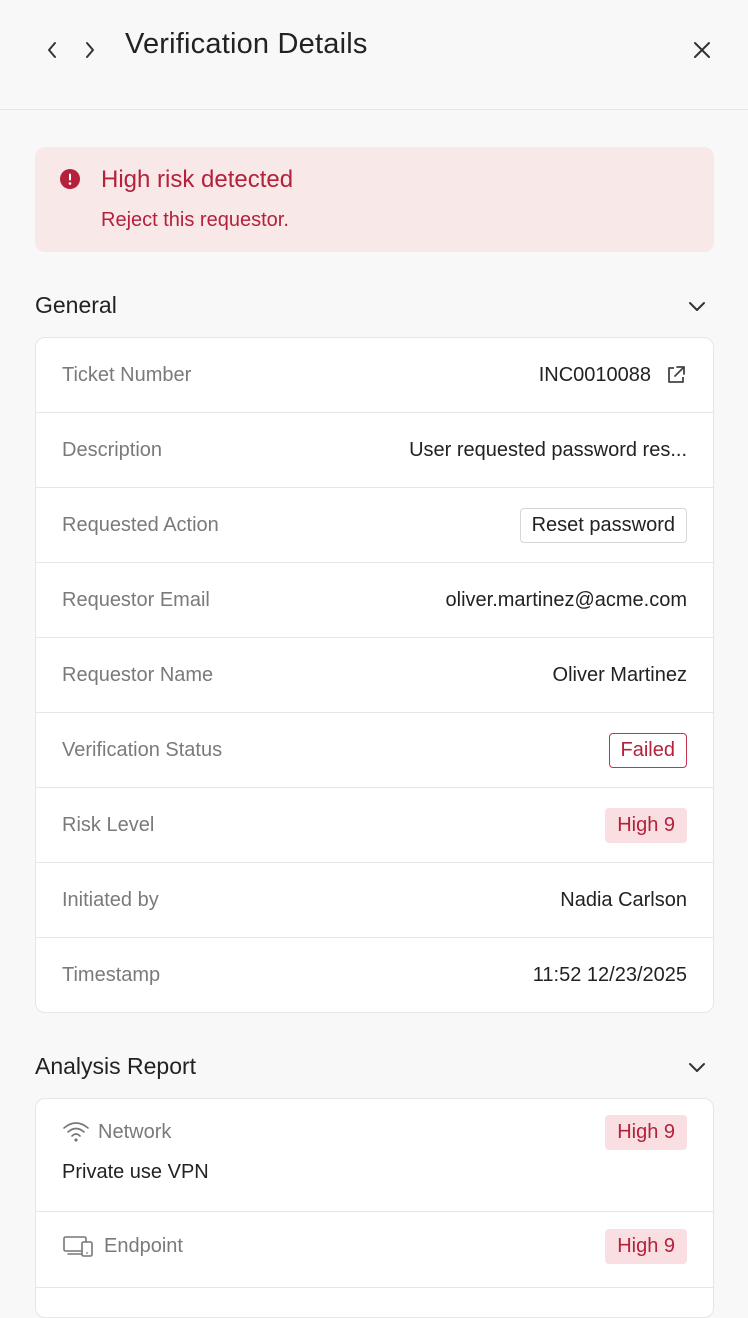 The height and width of the screenshot is (1318, 748). Describe the element at coordinates (374, 750) in the screenshot. I see `row-verification-status: Verification Status Failed` at that location.